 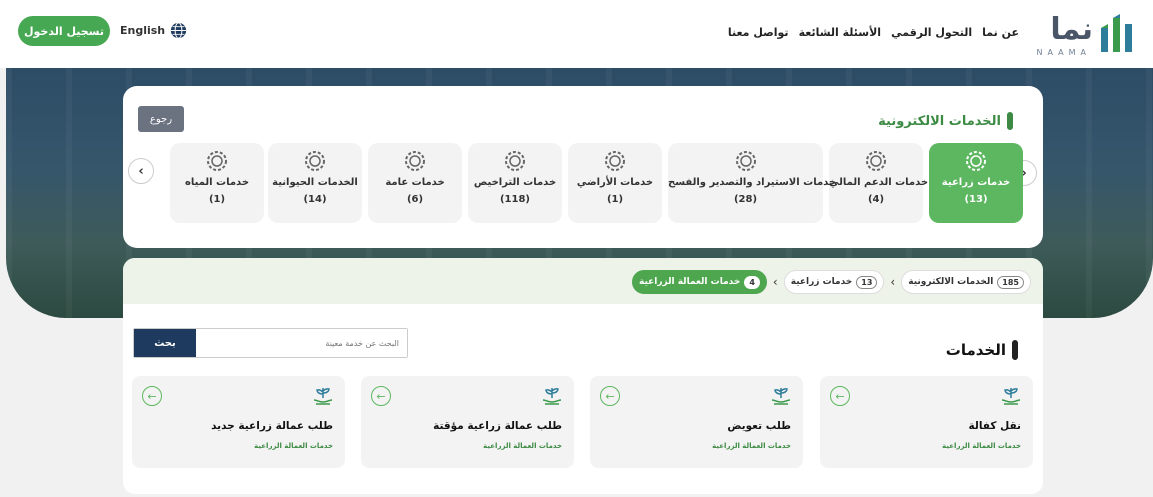 I want to click on category-count: (118), so click(x=514, y=199).